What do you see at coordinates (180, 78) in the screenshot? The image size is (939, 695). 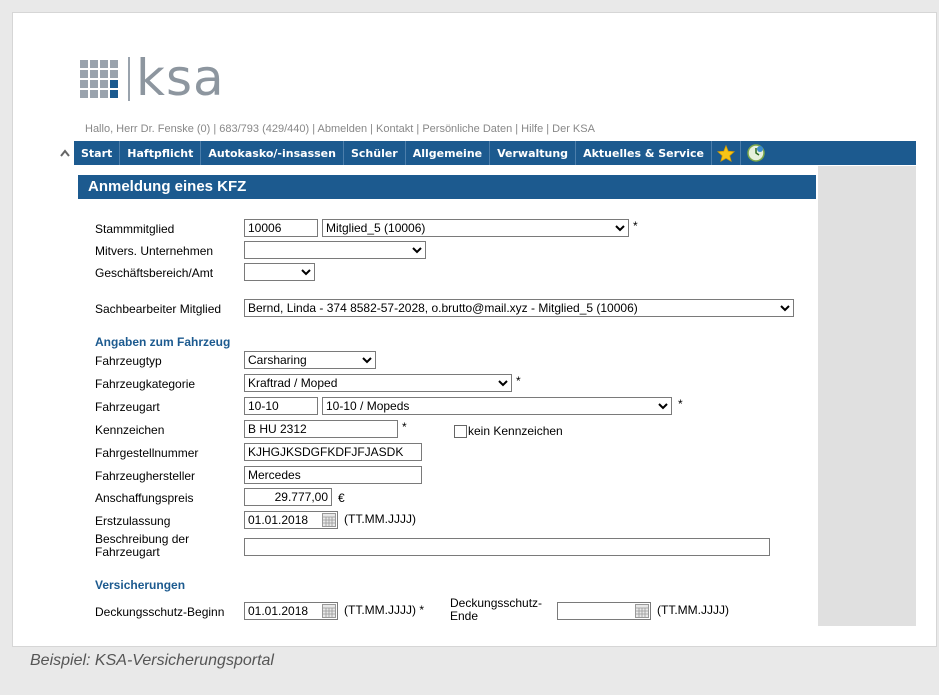 I see `logo-word: ksa` at bounding box center [180, 78].